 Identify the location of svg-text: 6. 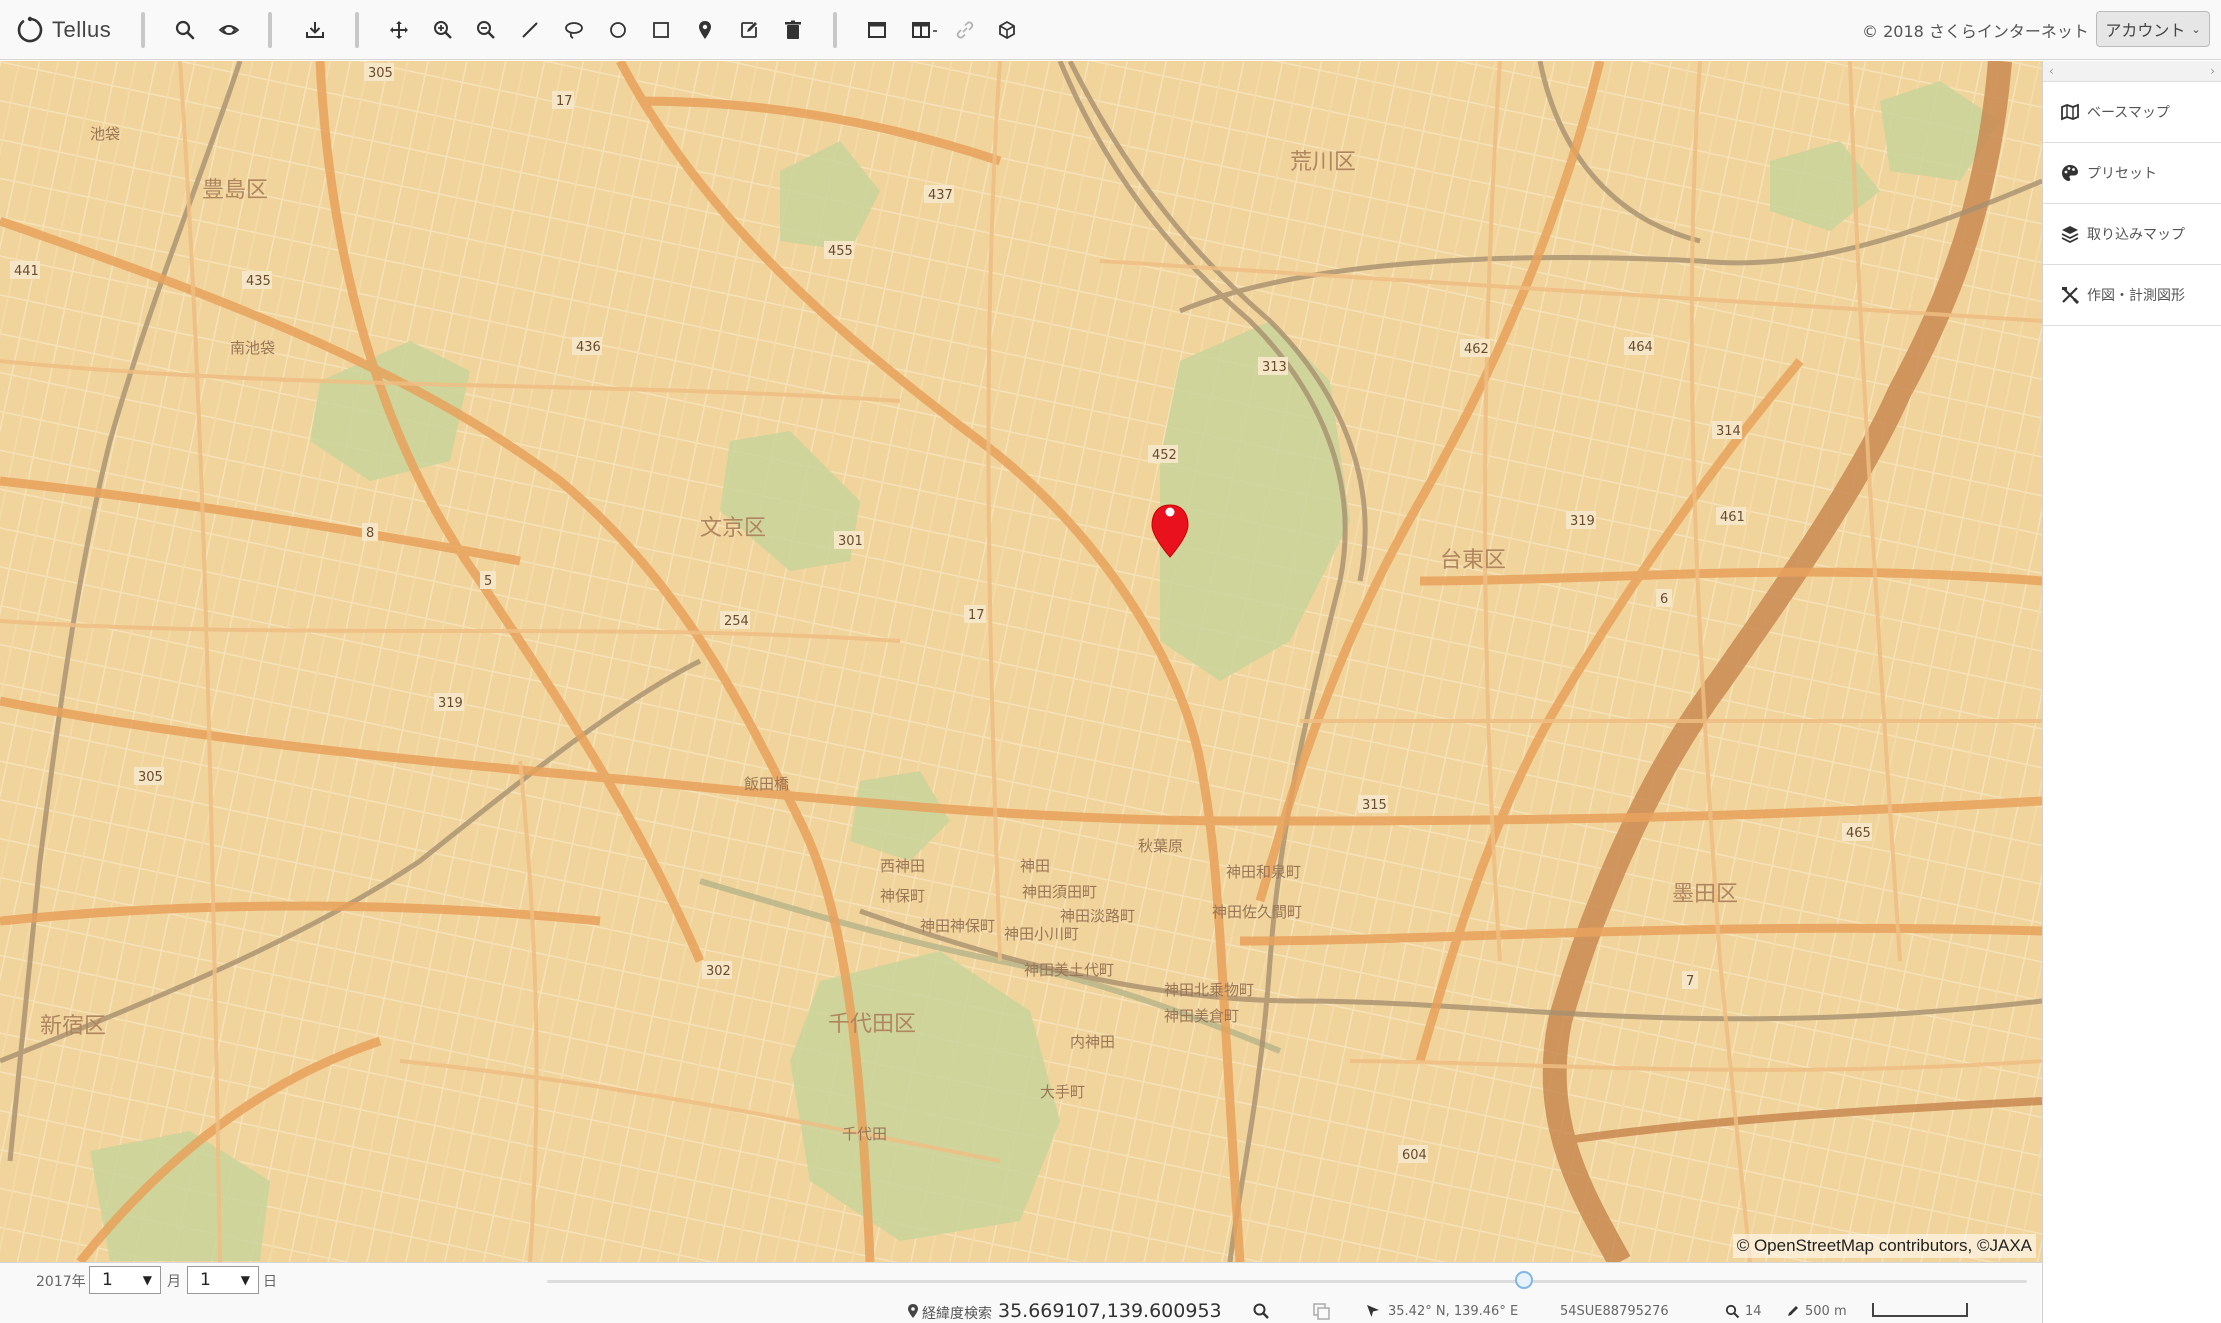
(1664, 599).